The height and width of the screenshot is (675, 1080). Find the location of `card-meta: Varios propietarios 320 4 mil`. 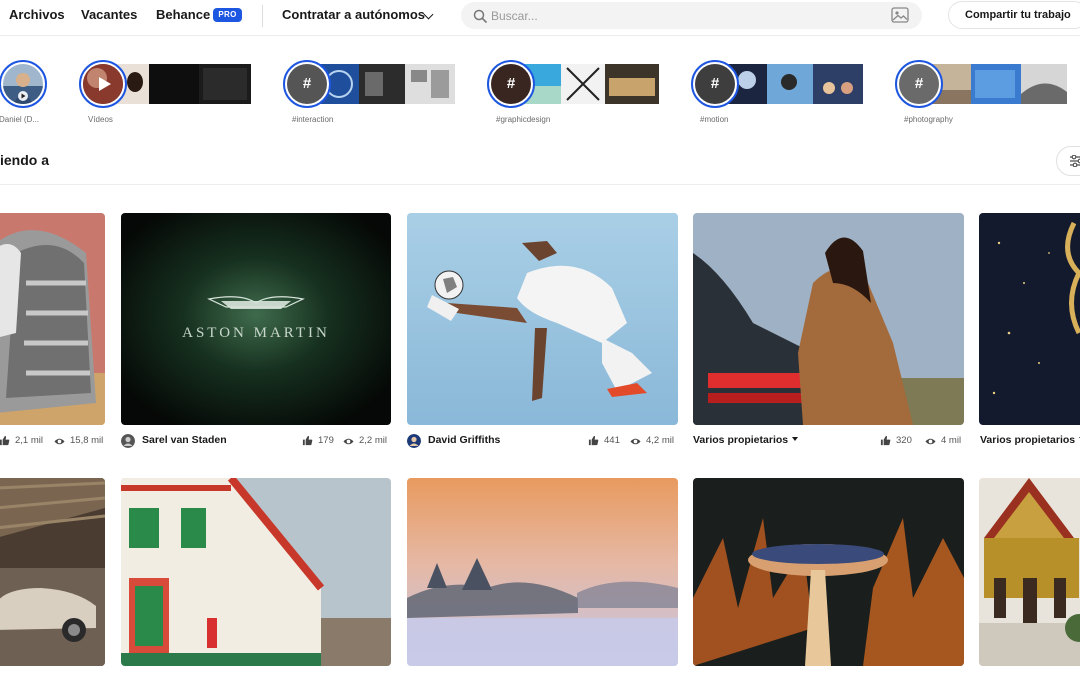

card-meta: Varios propietarios 320 4 mil is located at coordinates (828, 442).